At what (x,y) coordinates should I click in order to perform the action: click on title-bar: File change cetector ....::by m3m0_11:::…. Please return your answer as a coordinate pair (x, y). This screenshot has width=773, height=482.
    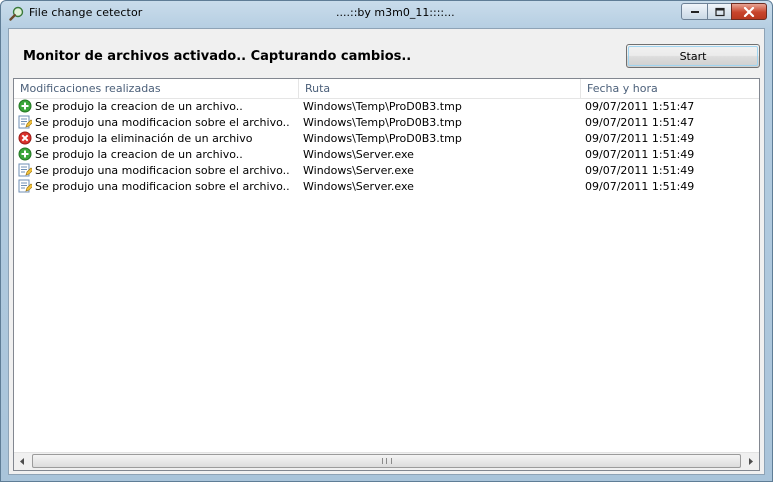
    Looking at the image, I should click on (386, 14).